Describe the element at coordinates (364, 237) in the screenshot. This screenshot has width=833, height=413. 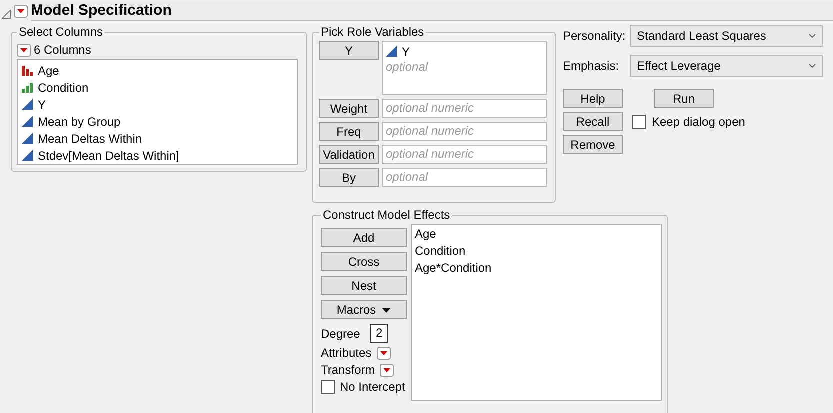
I see `effect-button: Add` at that location.